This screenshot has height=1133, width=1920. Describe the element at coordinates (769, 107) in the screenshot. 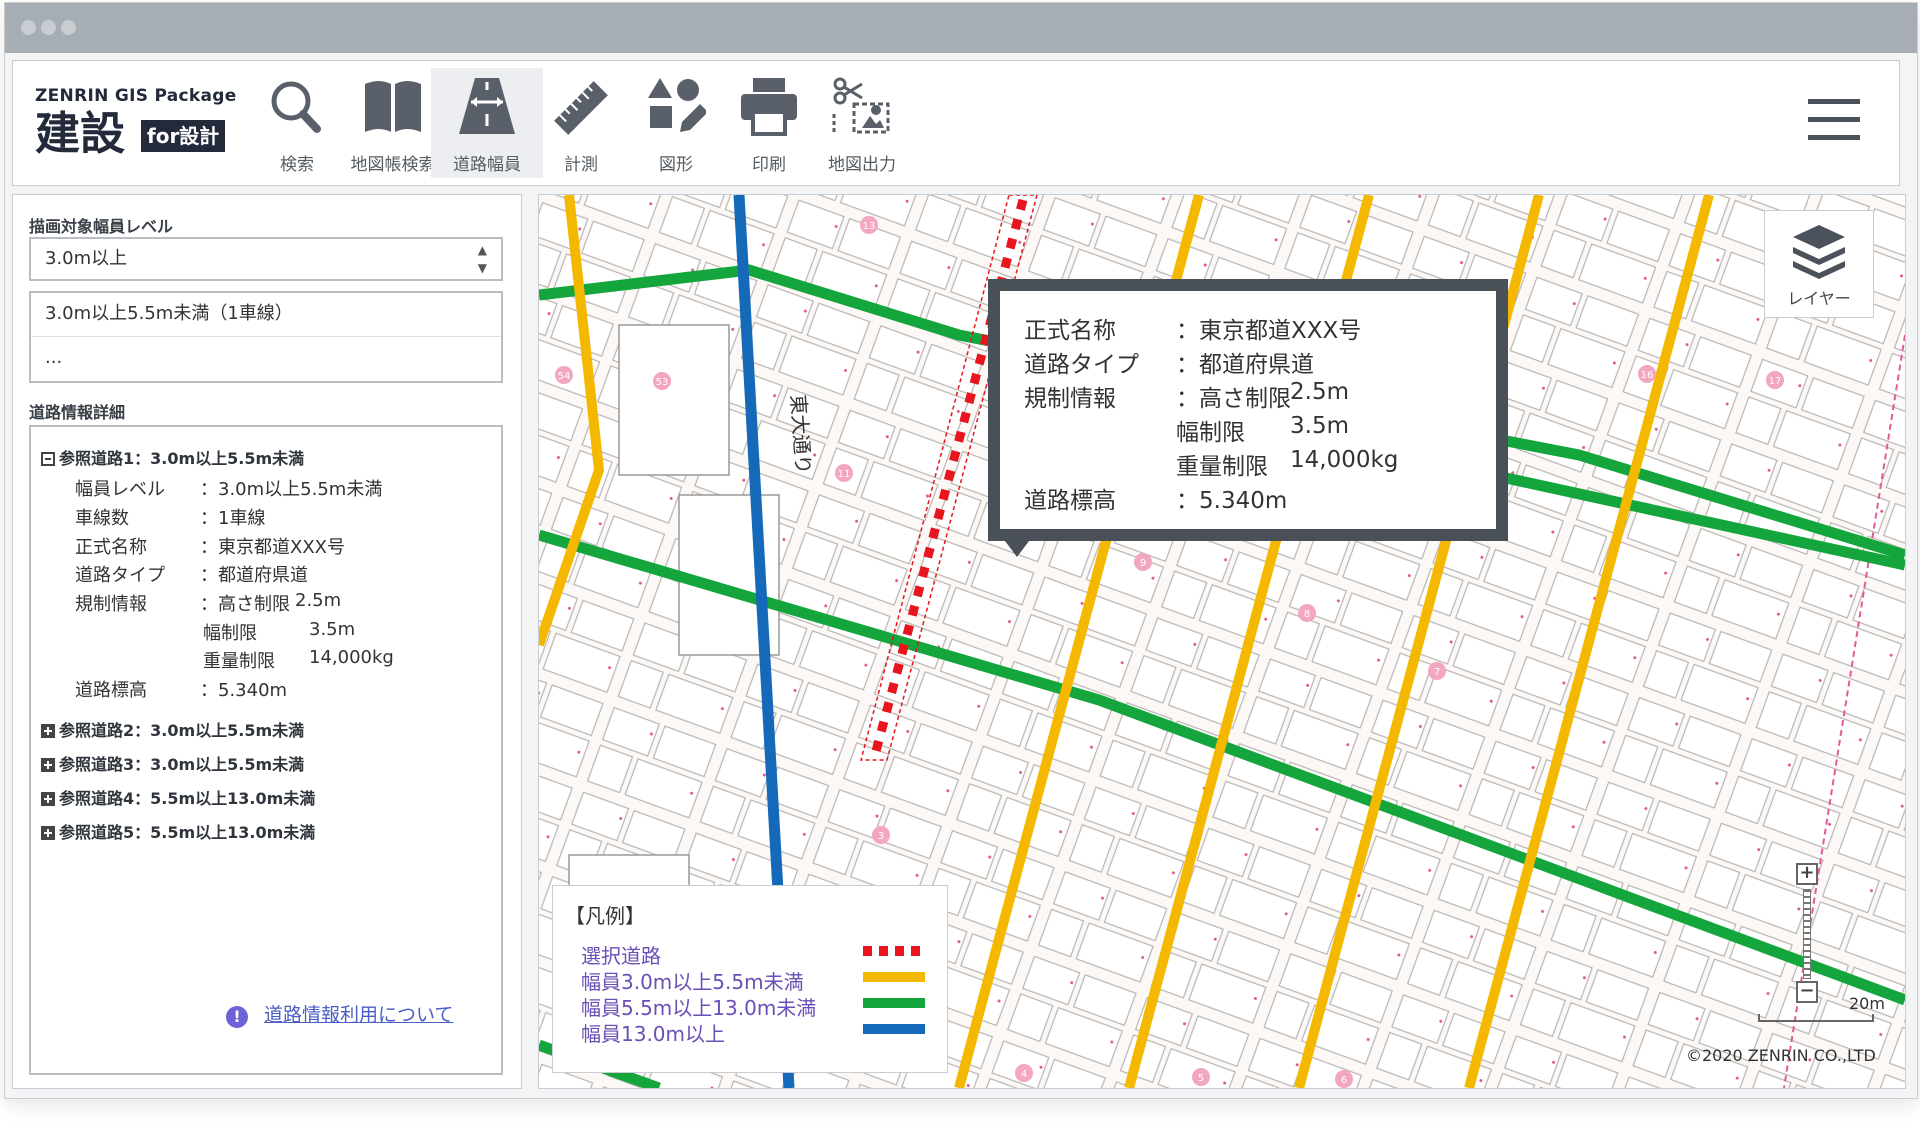

I see `printer-icon` at that location.